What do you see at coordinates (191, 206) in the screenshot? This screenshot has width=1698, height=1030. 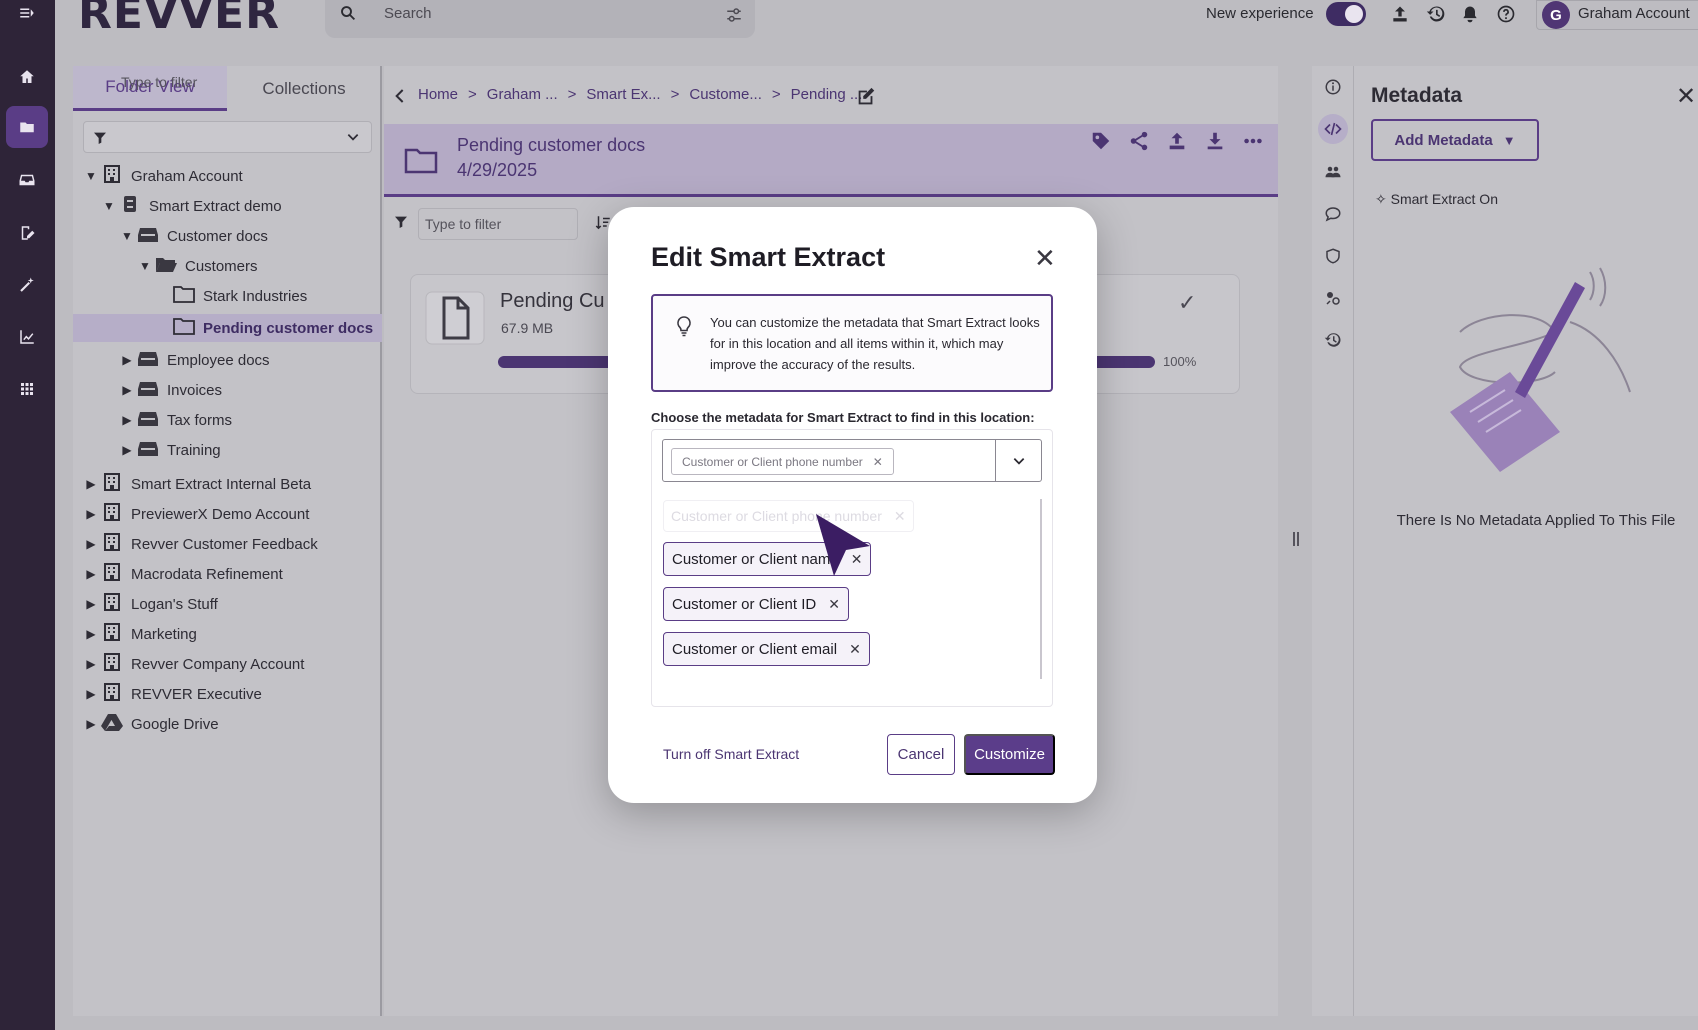 I see `tree-item: ▼ Smart Extract demo` at bounding box center [191, 206].